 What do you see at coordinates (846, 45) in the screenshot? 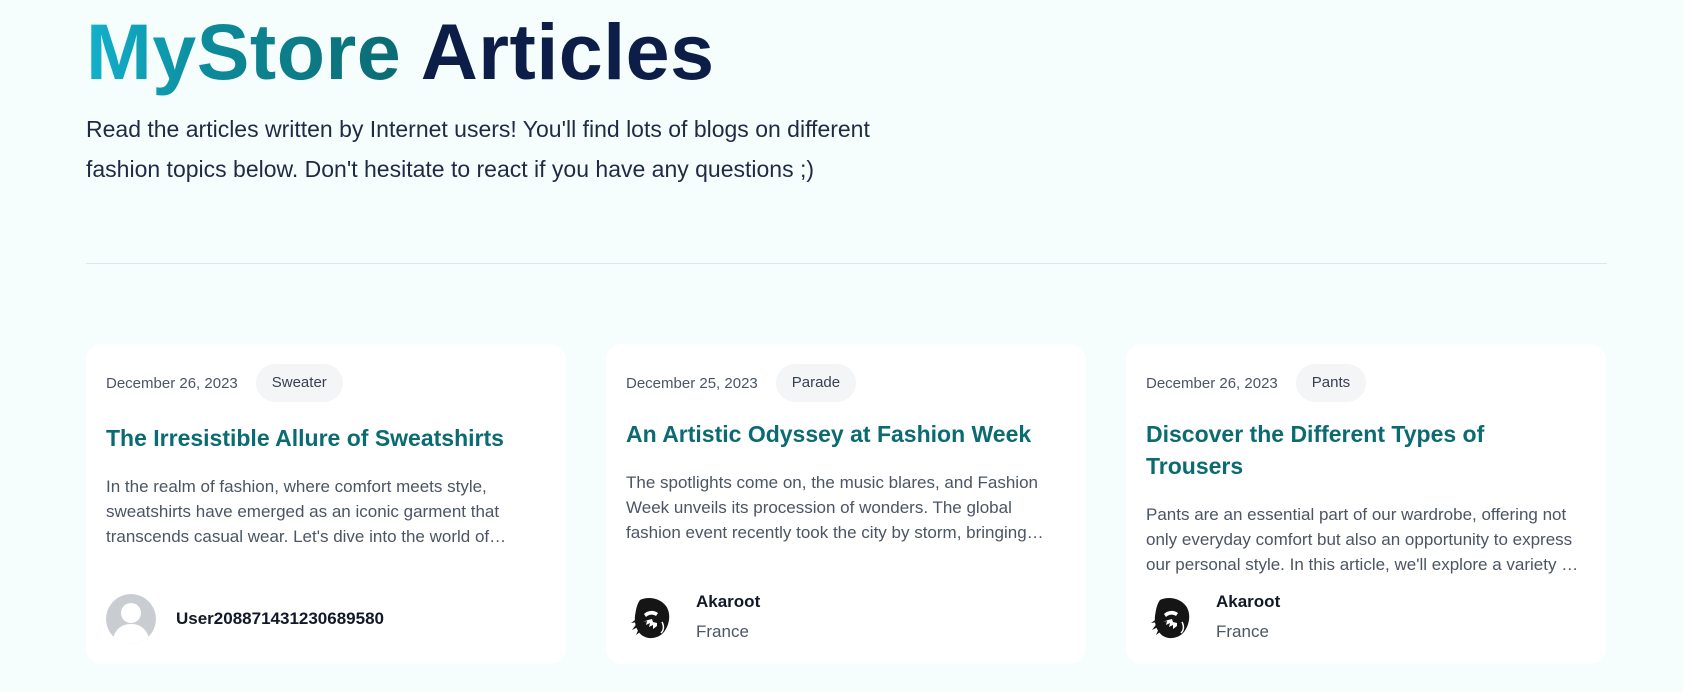
I see `page-title: MyStore Articles` at bounding box center [846, 45].